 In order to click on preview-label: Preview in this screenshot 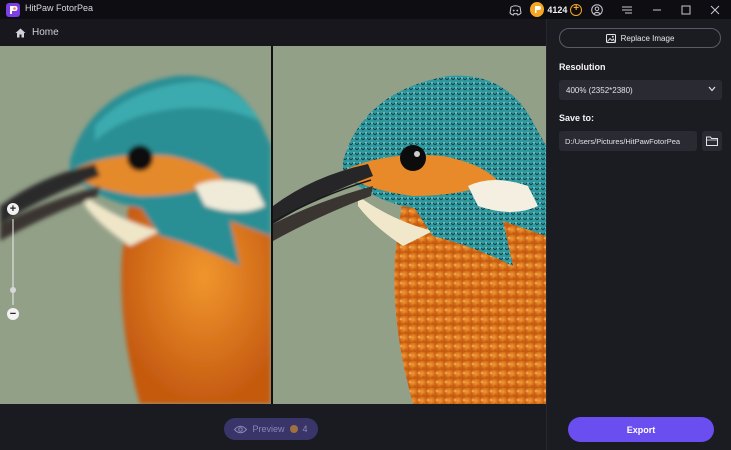, I will do `click(268, 429)`.